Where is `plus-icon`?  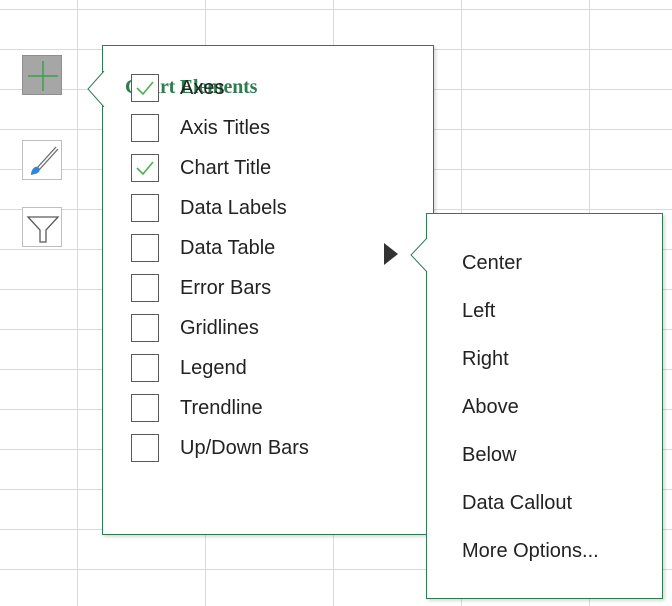 plus-icon is located at coordinates (43, 76).